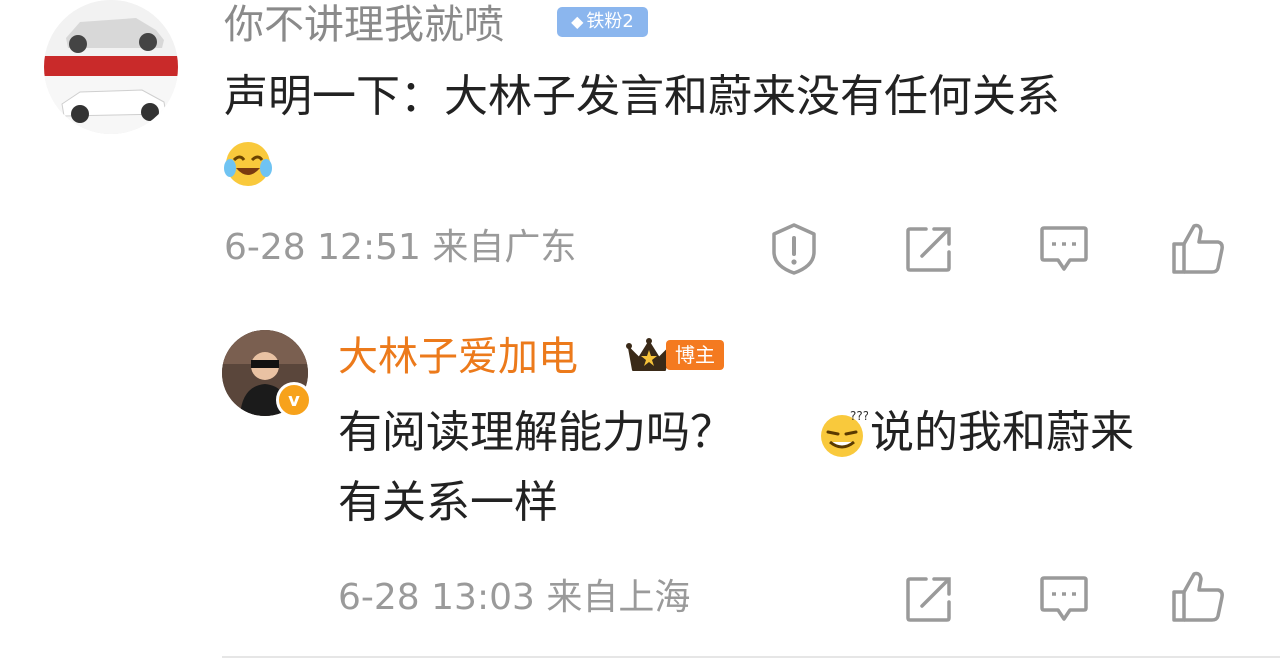 The image size is (1280, 665). What do you see at coordinates (751, 657) in the screenshot?
I see `divider` at bounding box center [751, 657].